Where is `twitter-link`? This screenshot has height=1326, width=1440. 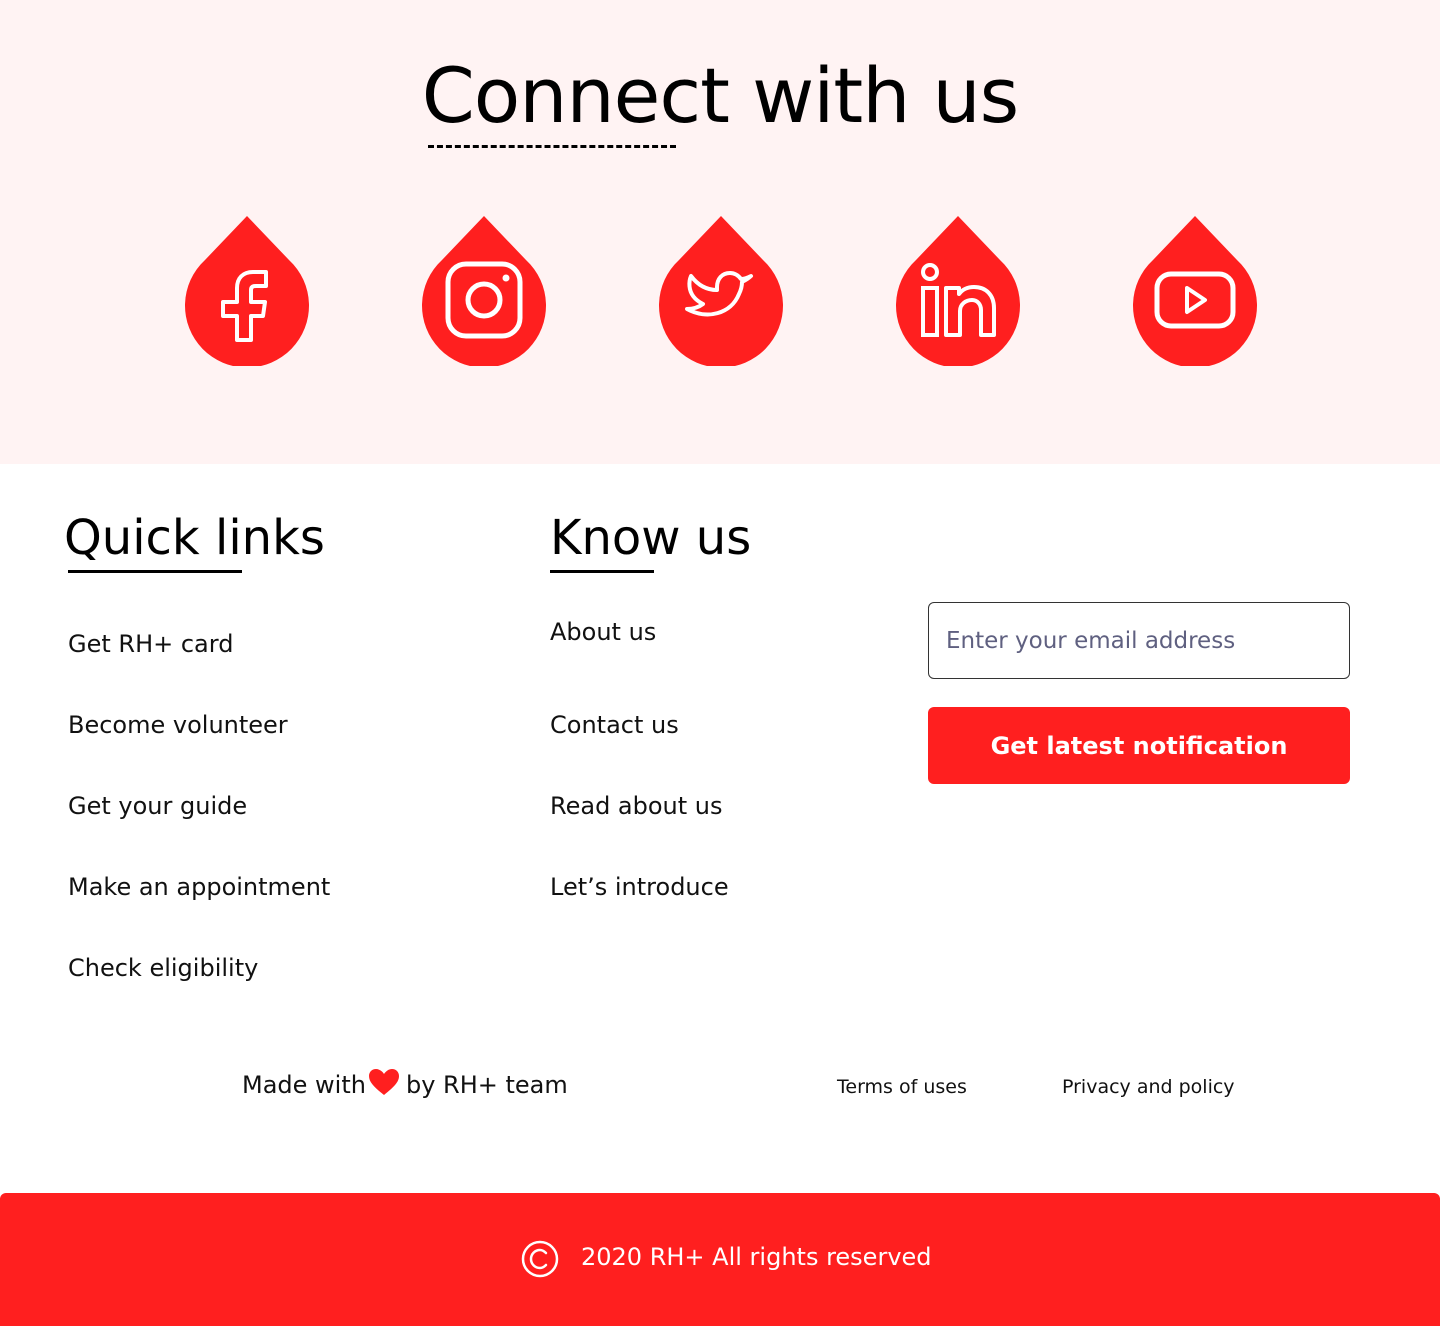 twitter-link is located at coordinates (721, 291).